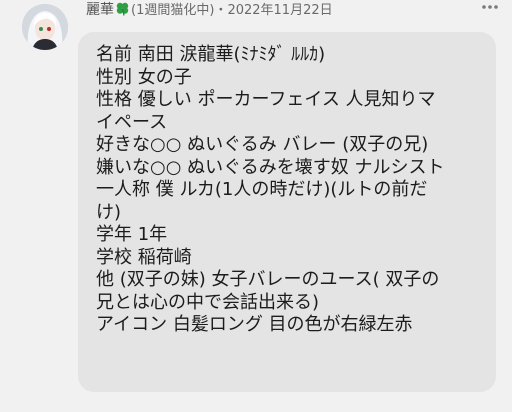 This screenshot has width=512, height=412. I want to click on post-date: 2022年11月22日, so click(280, 10).